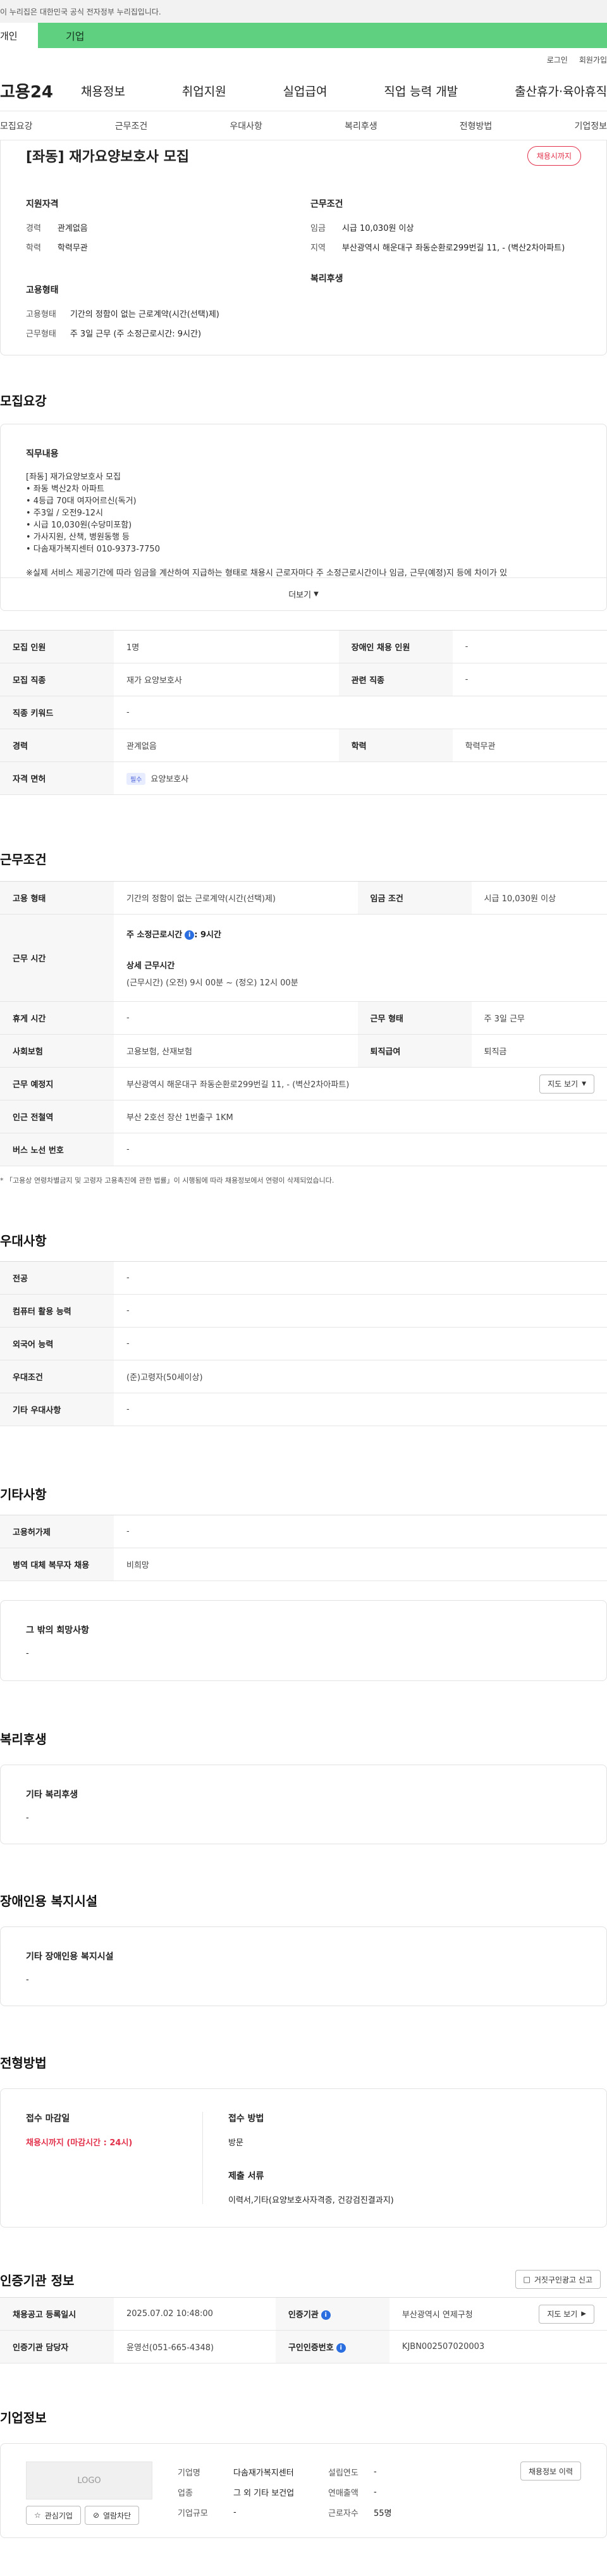 This screenshot has height=2576, width=607. I want to click on row-value: 1명, so click(227, 646).